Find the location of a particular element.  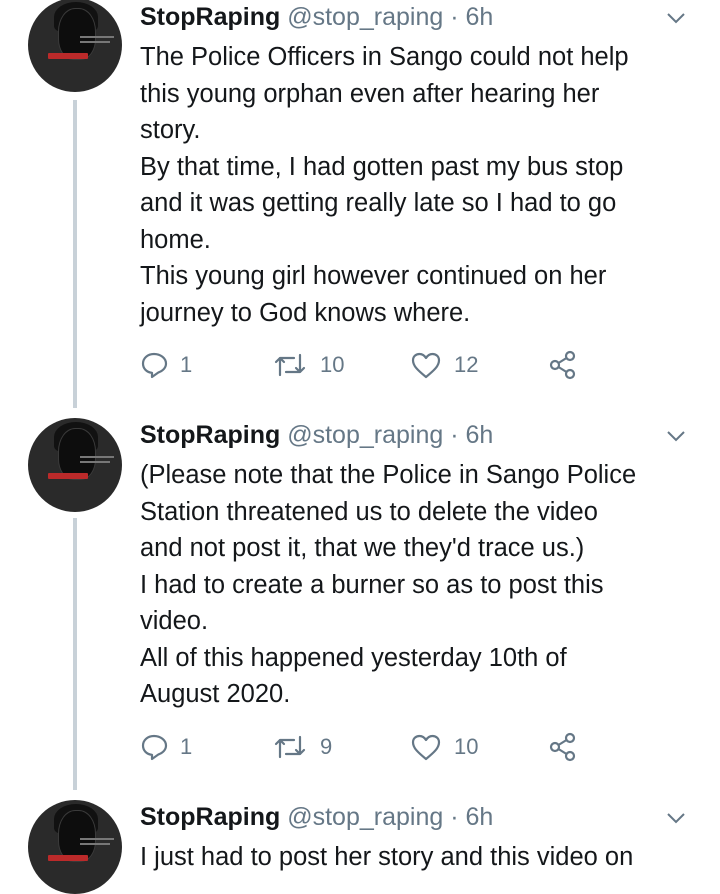

retweet-count: 9 is located at coordinates (326, 746).